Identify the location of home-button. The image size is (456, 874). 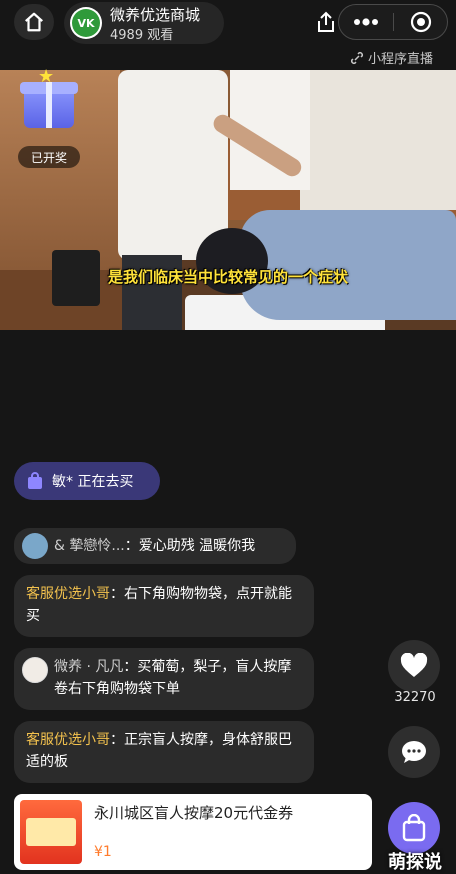
(34, 22).